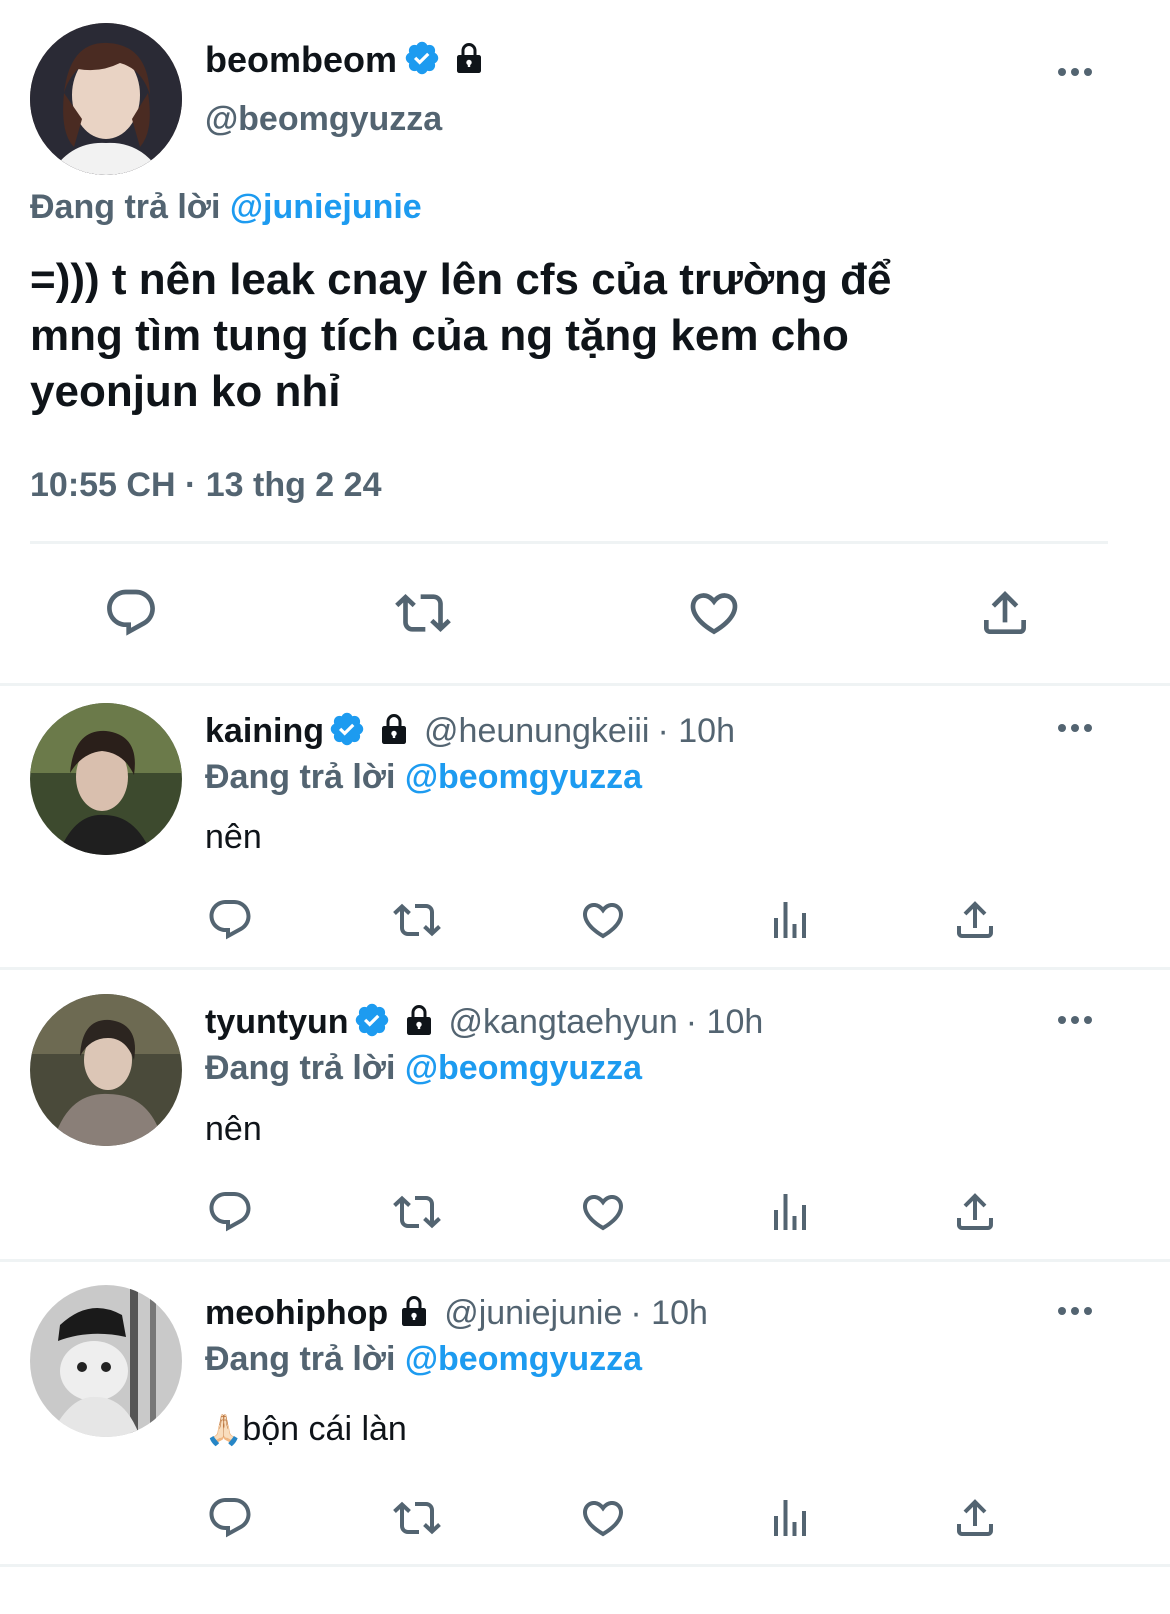  Describe the element at coordinates (563, 1022) in the screenshot. I see `user-handle: @kangtaehyun` at that location.